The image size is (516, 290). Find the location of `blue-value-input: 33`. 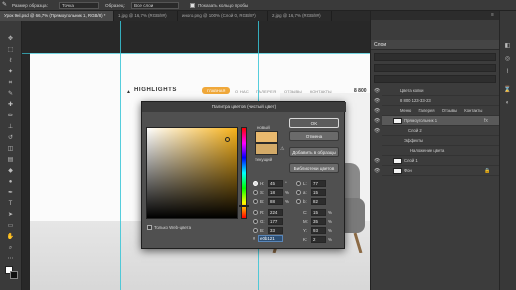

blue-value-input: 33 is located at coordinates (275, 230).